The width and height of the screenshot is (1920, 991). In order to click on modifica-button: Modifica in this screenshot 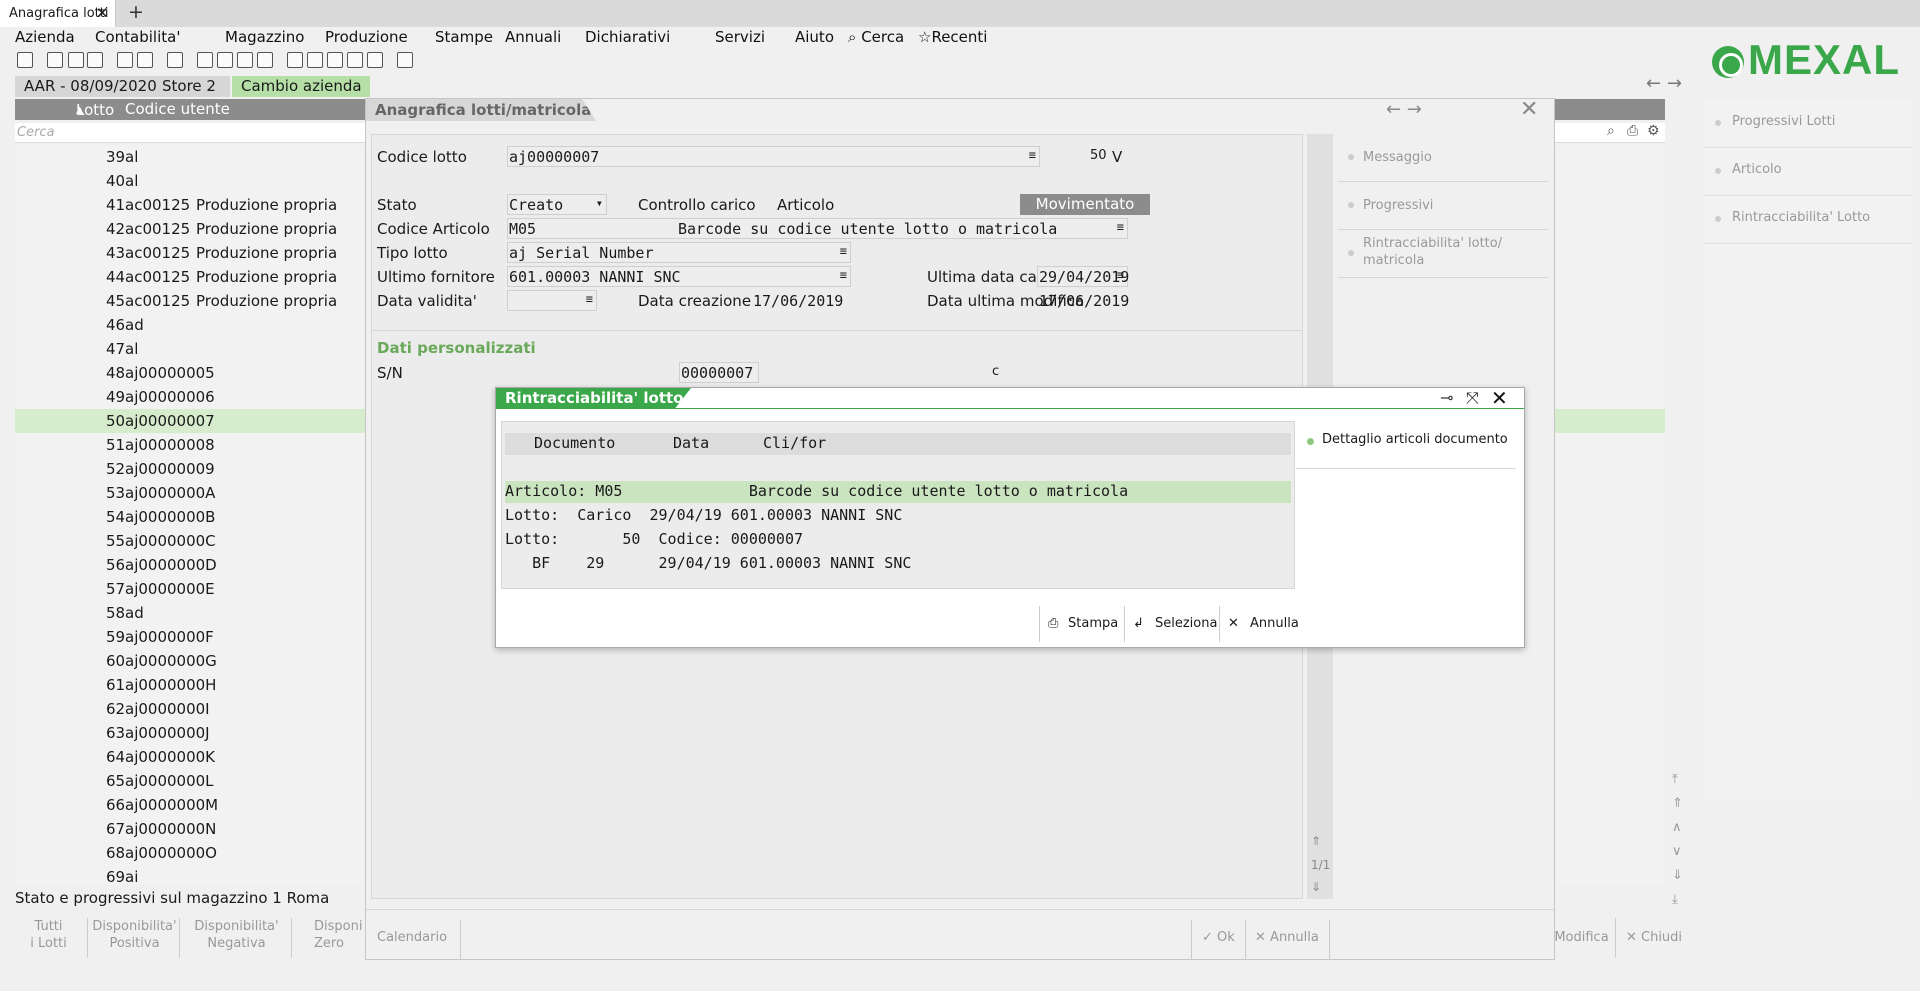, I will do `click(1582, 938)`.